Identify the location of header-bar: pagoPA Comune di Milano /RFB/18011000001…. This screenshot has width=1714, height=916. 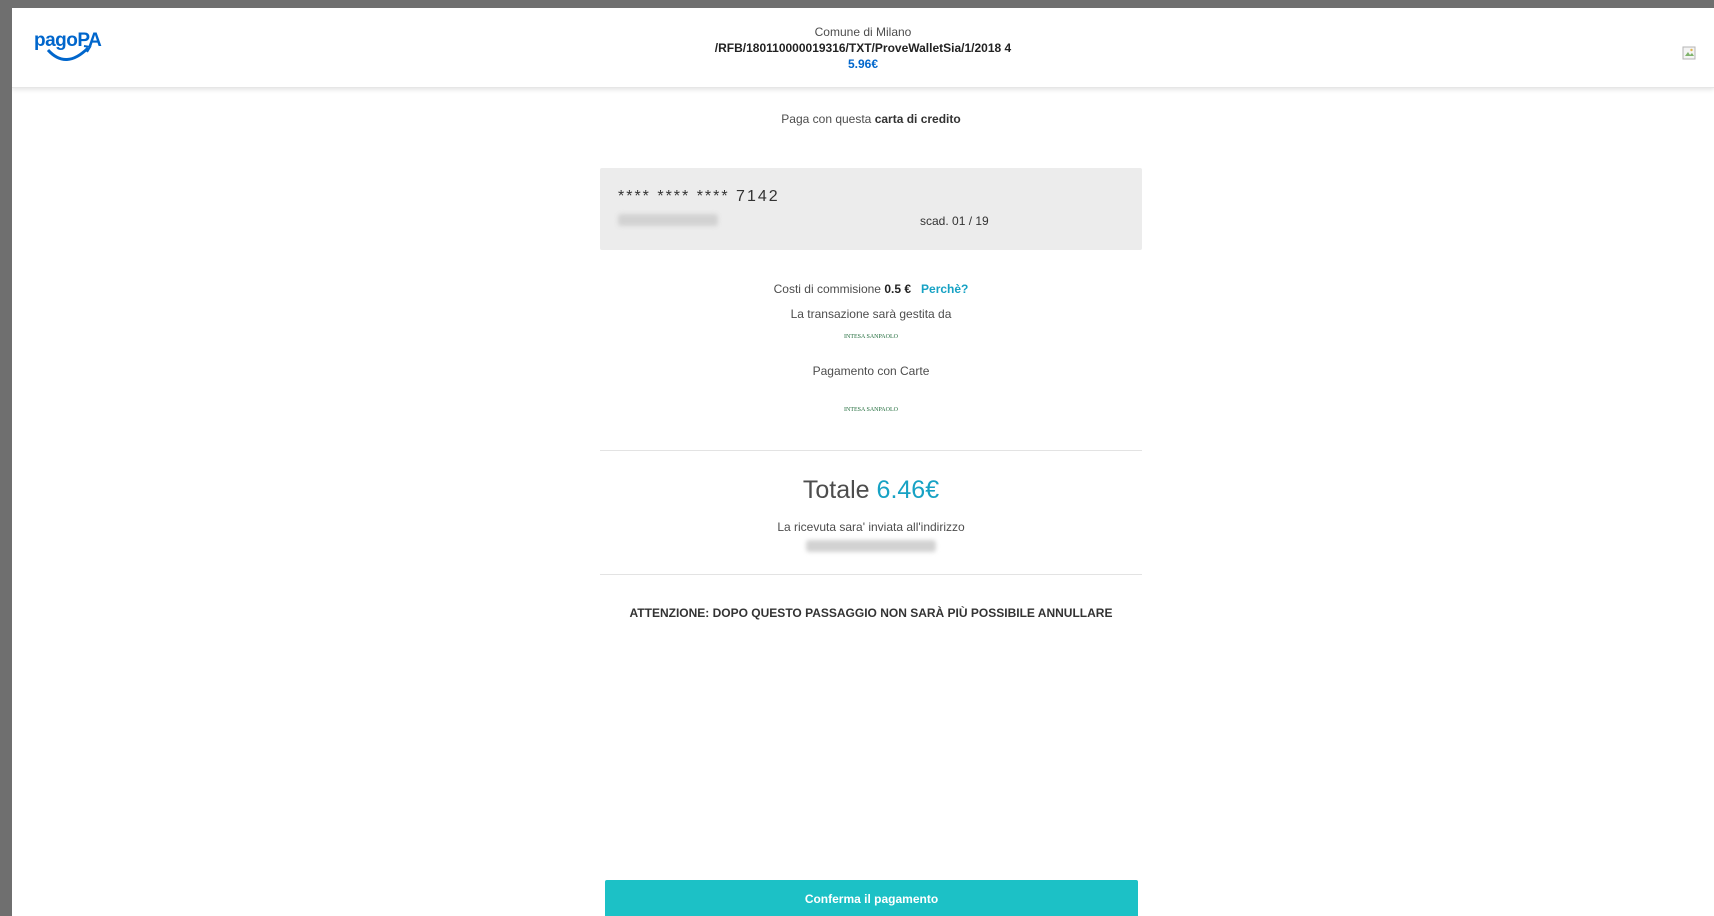
(863, 48).